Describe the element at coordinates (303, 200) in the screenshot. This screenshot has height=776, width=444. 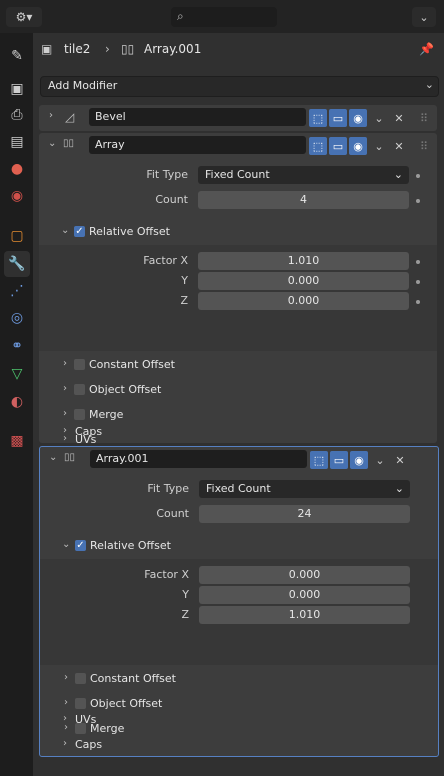
I see `count-field: 4` at that location.